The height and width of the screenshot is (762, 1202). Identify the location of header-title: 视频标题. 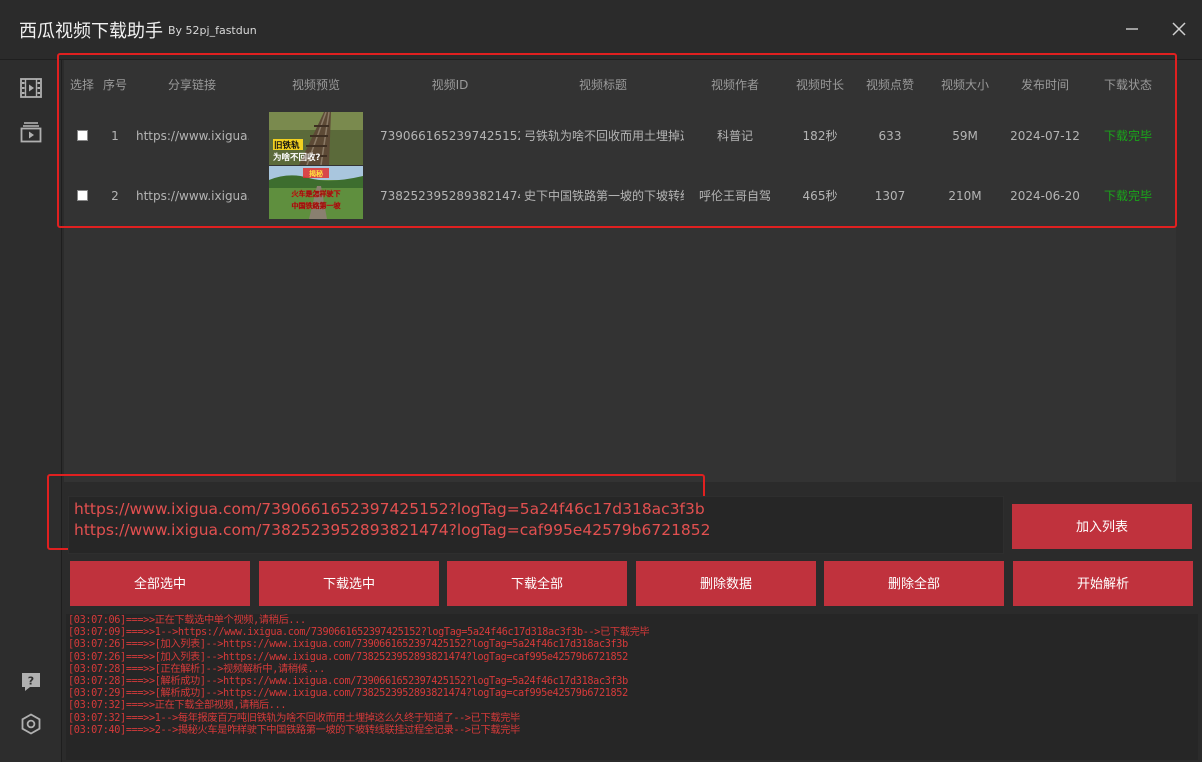
(602, 85).